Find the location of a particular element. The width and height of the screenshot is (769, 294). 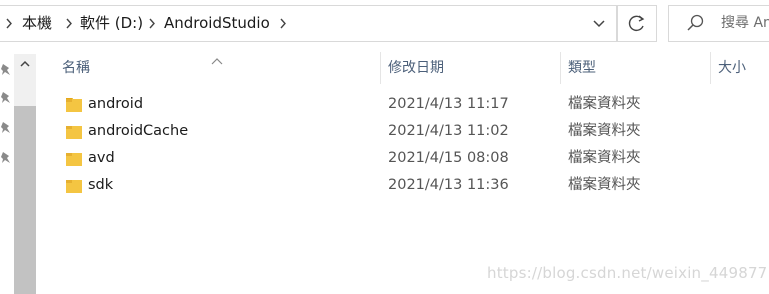

navigation-pane is located at coordinates (19, 170).